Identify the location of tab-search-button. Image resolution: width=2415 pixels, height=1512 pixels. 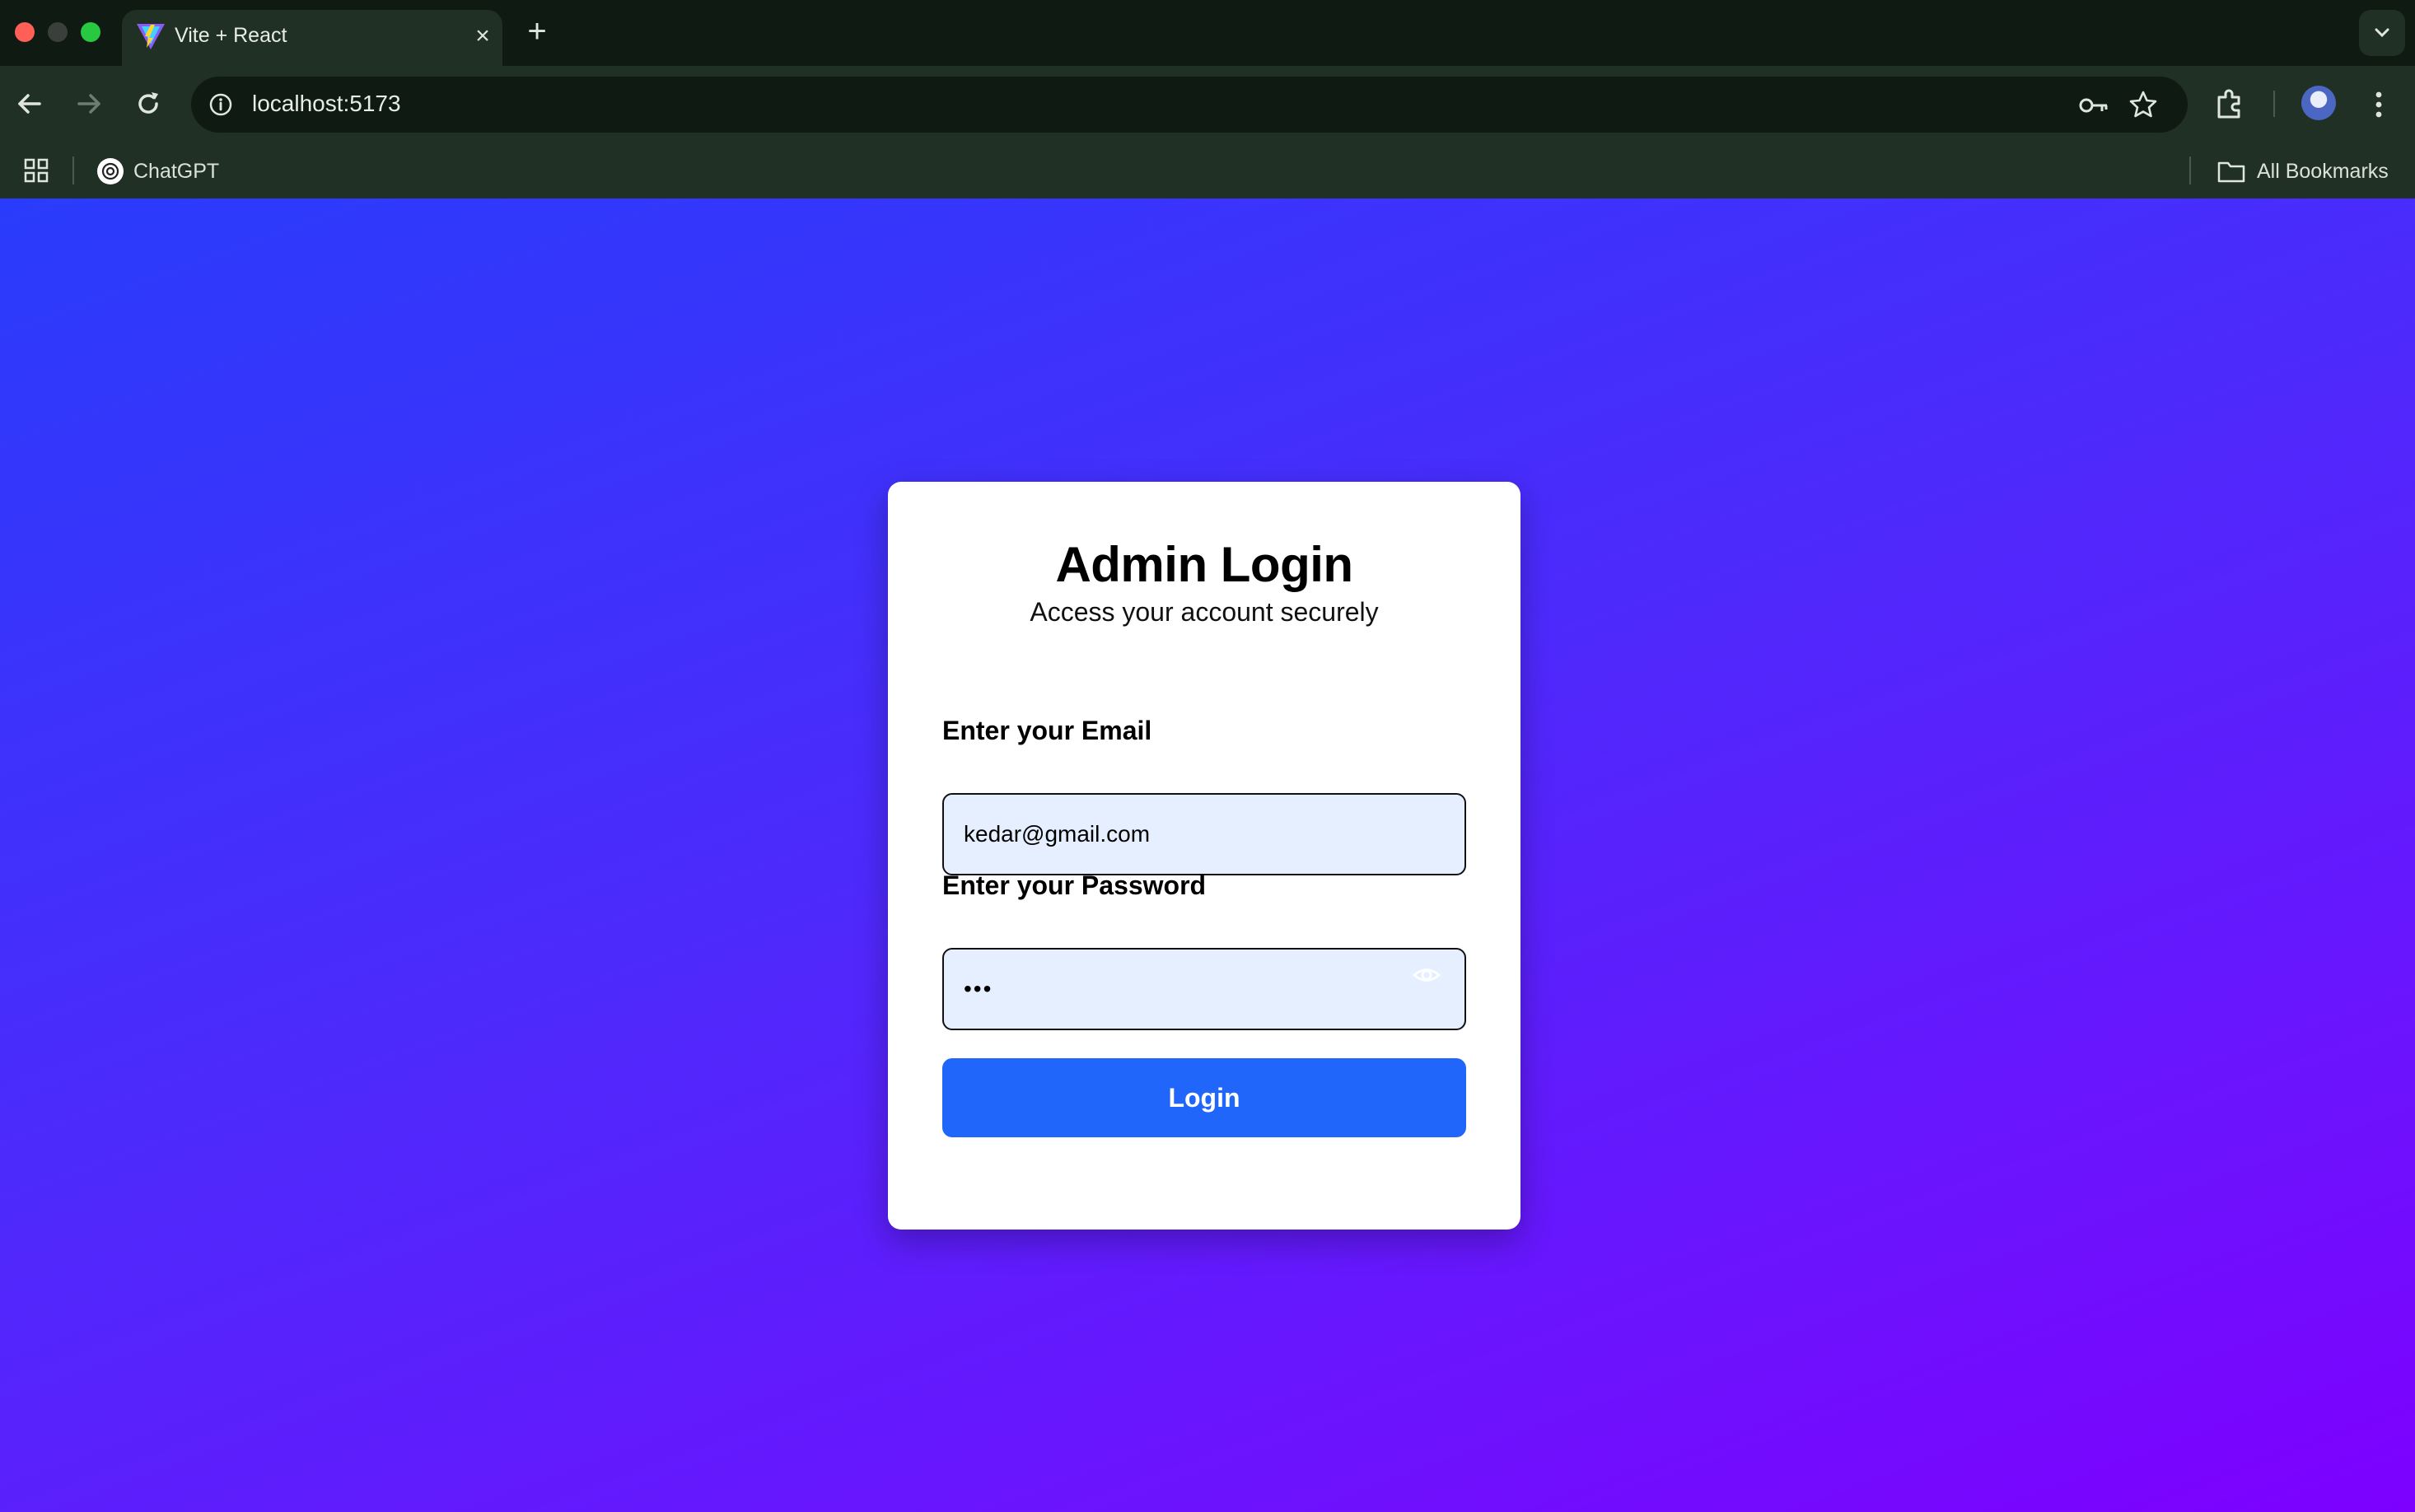
(2382, 33).